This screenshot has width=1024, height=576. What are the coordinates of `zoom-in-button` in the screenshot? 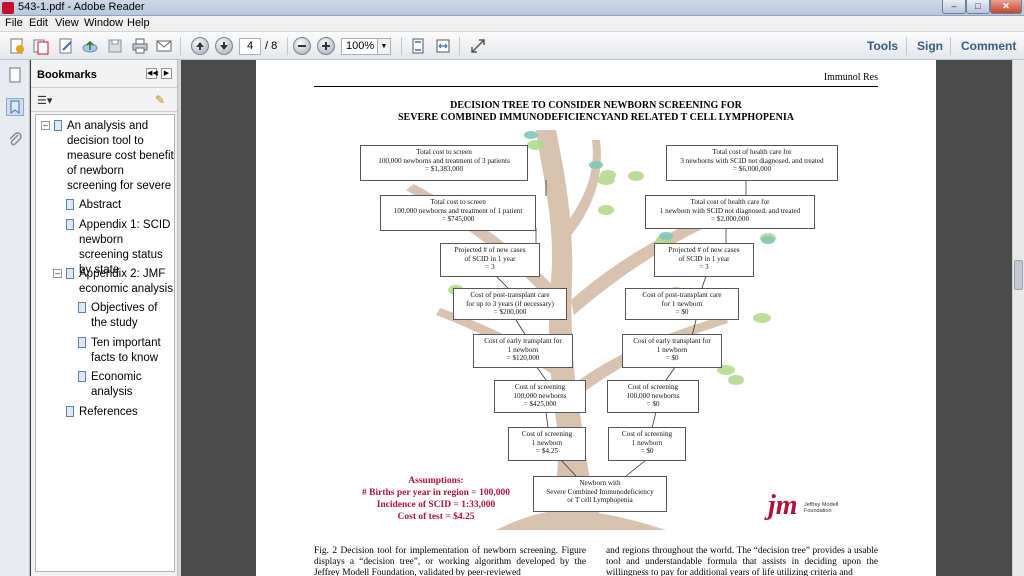 It's located at (326, 46).